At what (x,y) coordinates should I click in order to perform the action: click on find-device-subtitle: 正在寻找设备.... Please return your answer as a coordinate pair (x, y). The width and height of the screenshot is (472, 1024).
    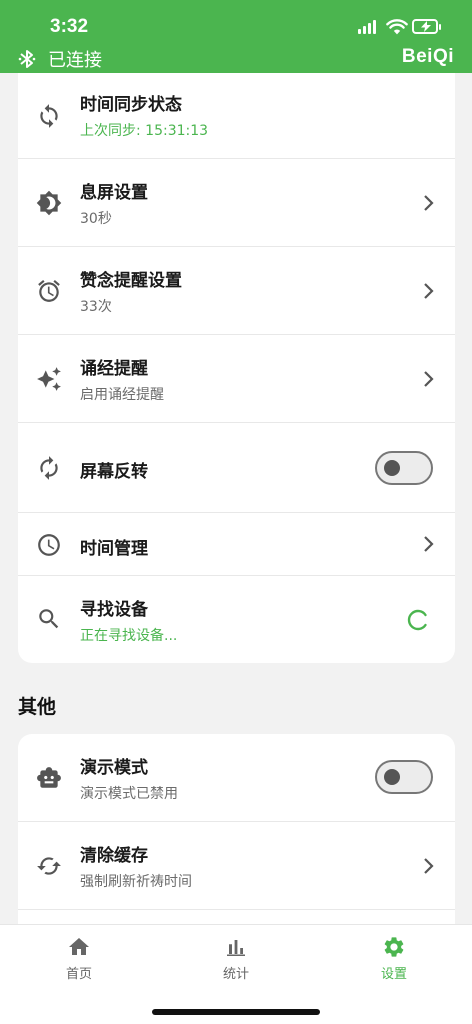
    Looking at the image, I should click on (129, 636).